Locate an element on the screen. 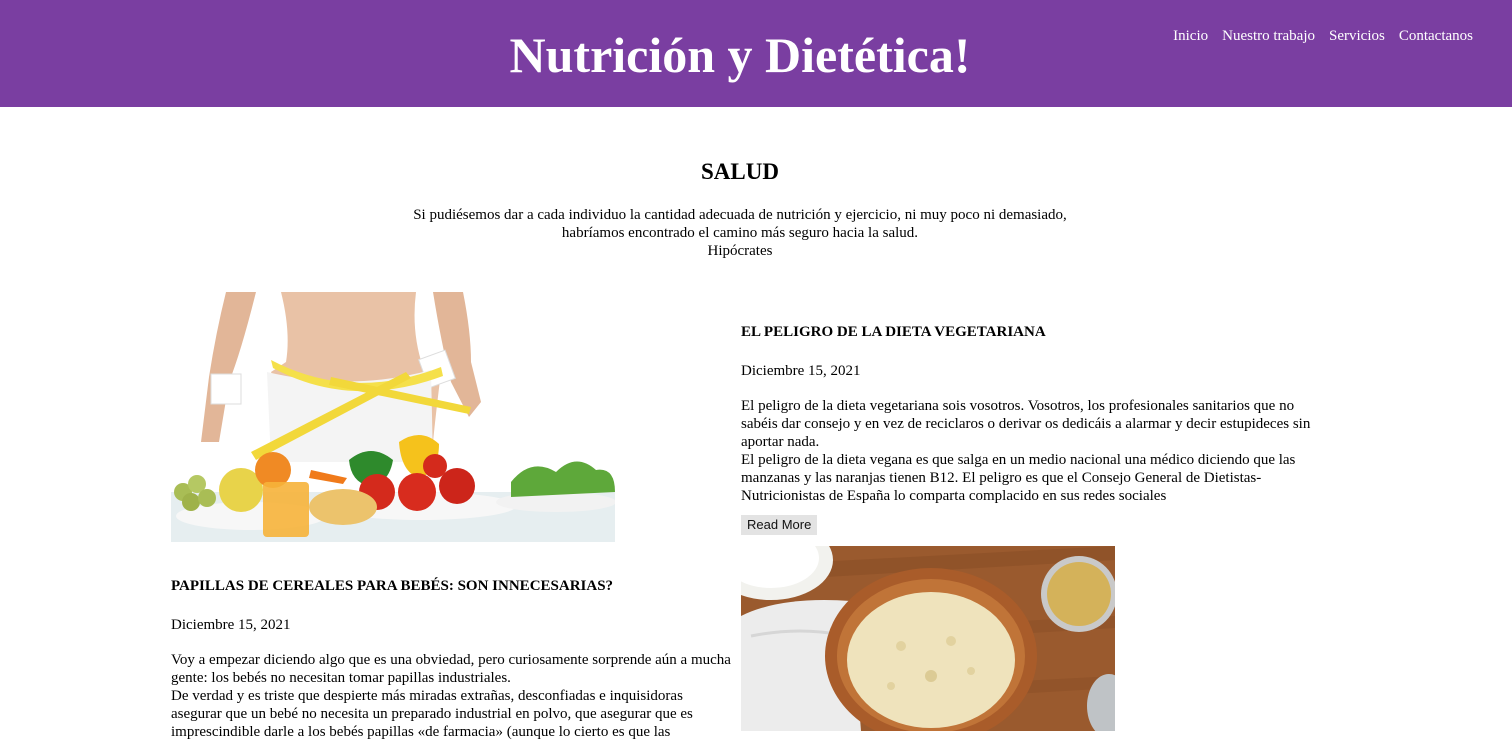  quote-author: Hipócrates is located at coordinates (740, 251).